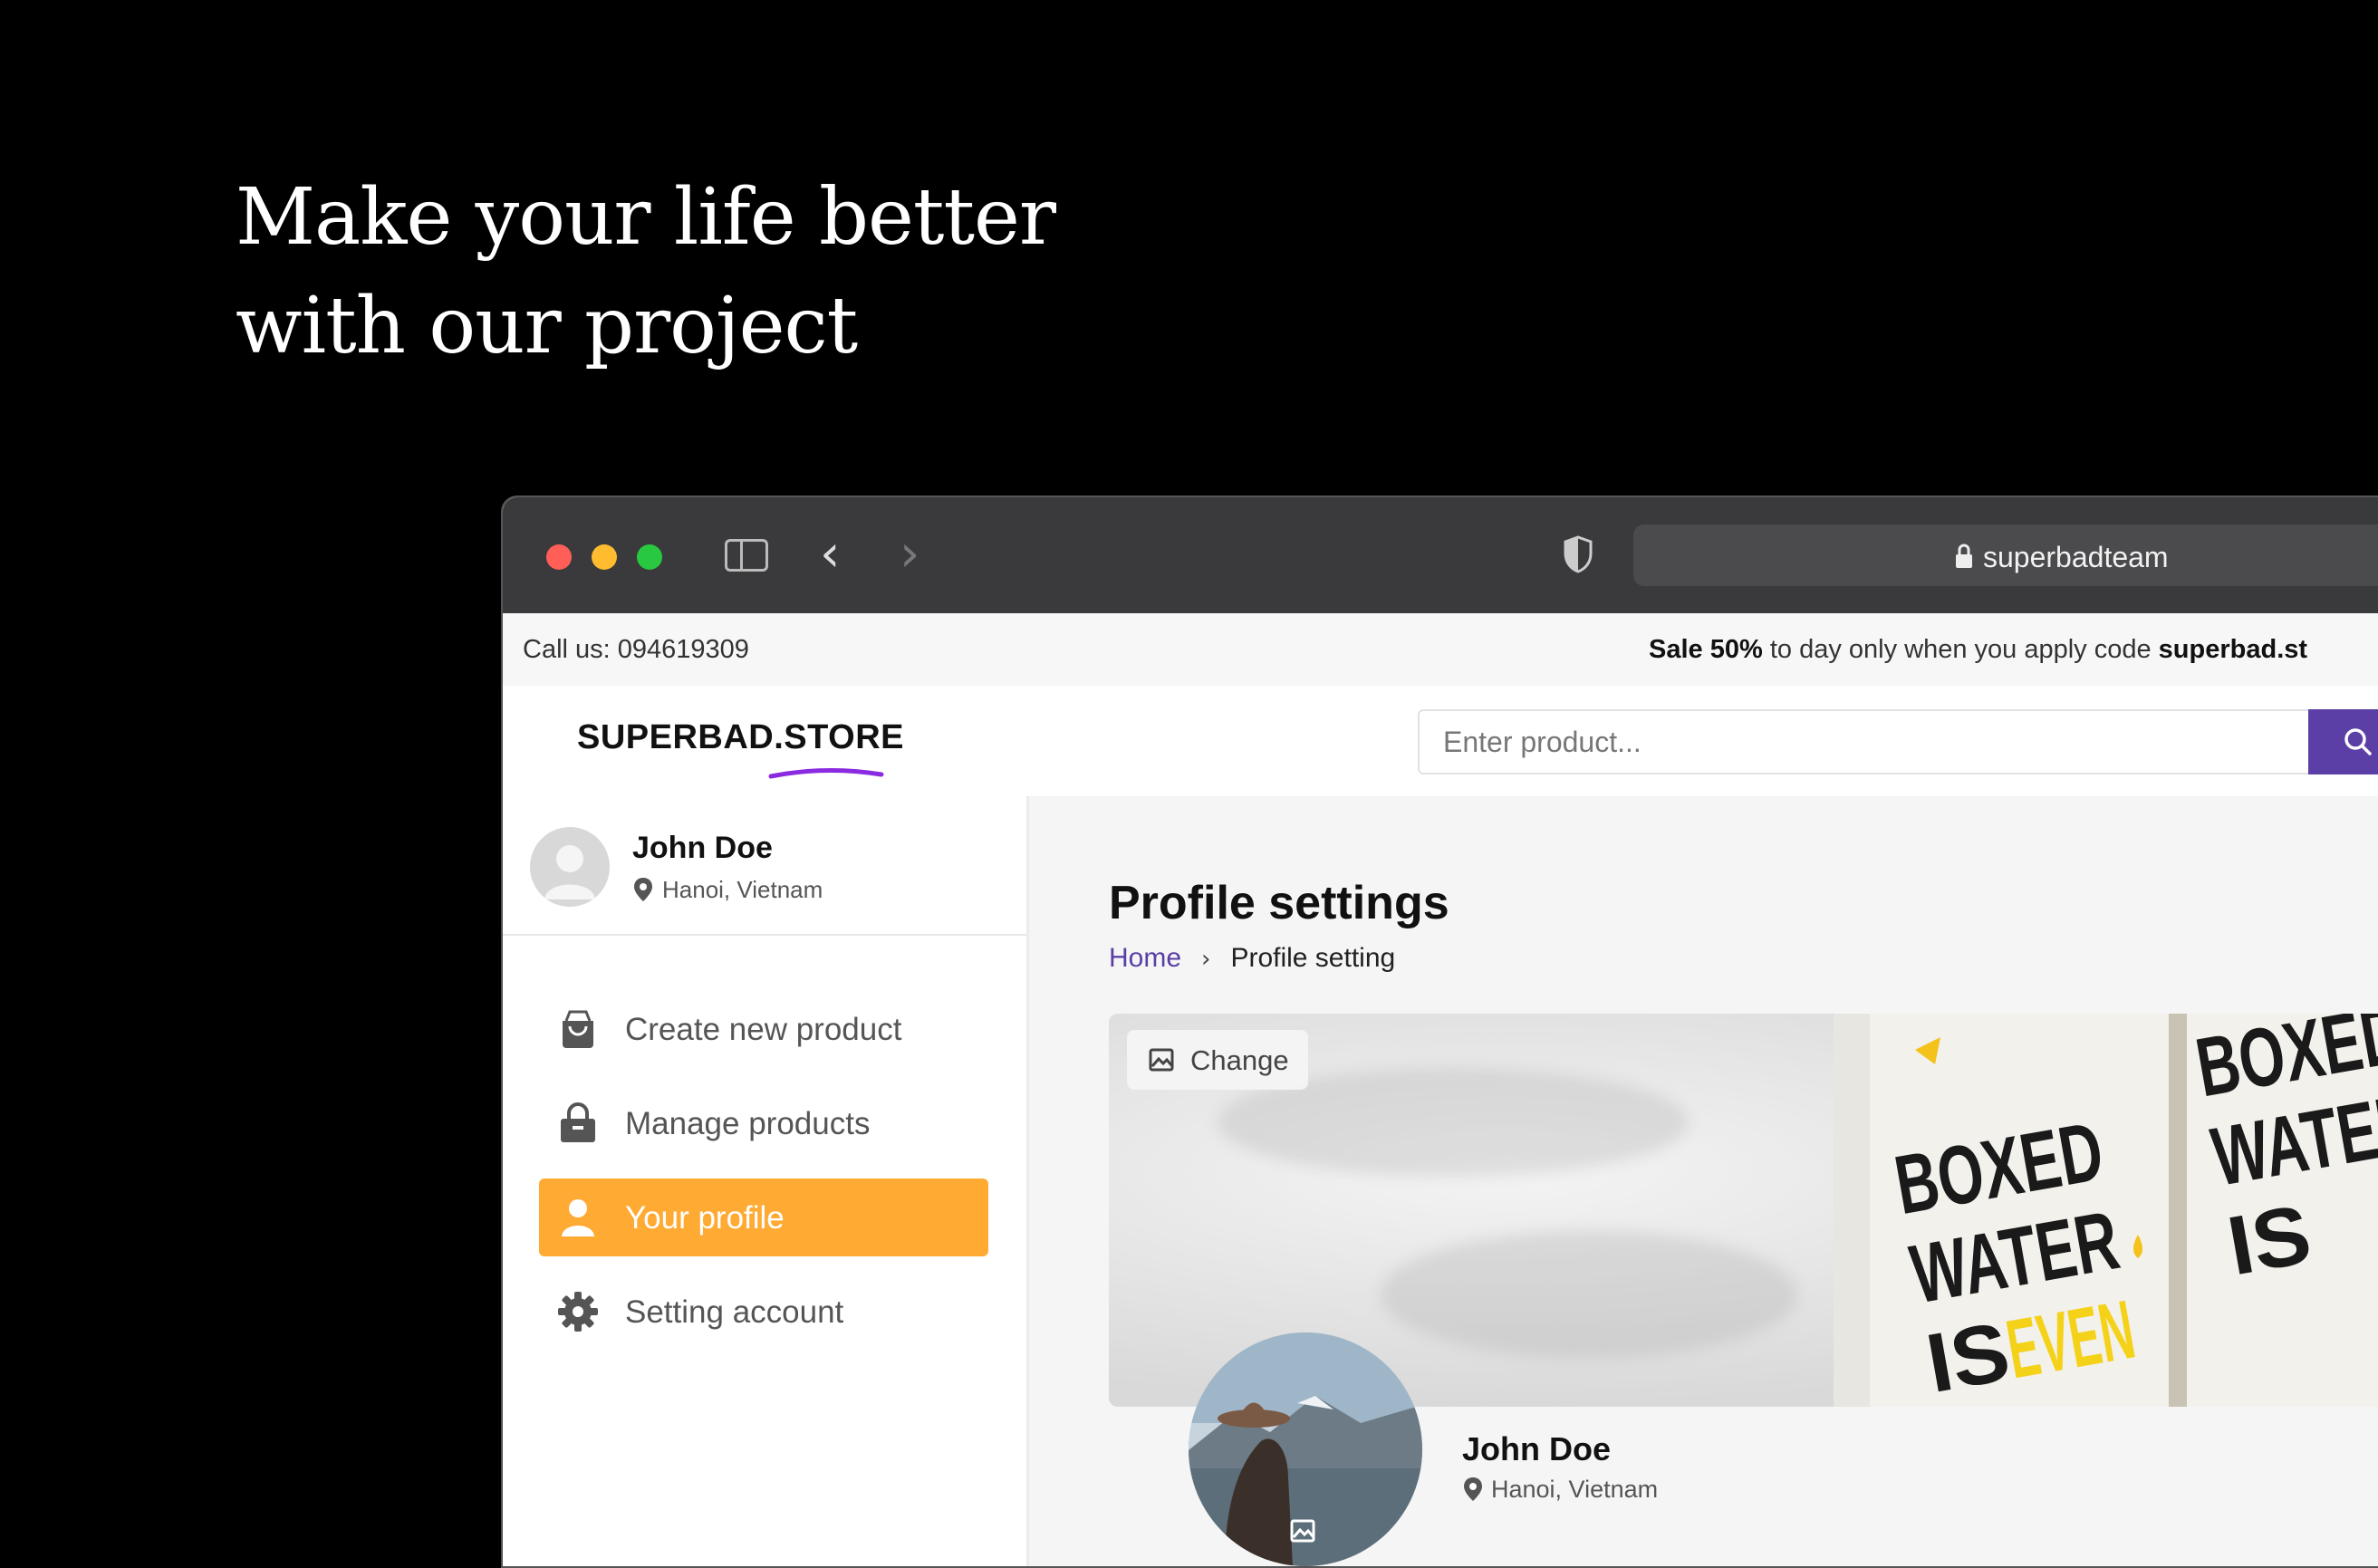  I want to click on breadcrumb-home-link: Home, so click(1145, 958).